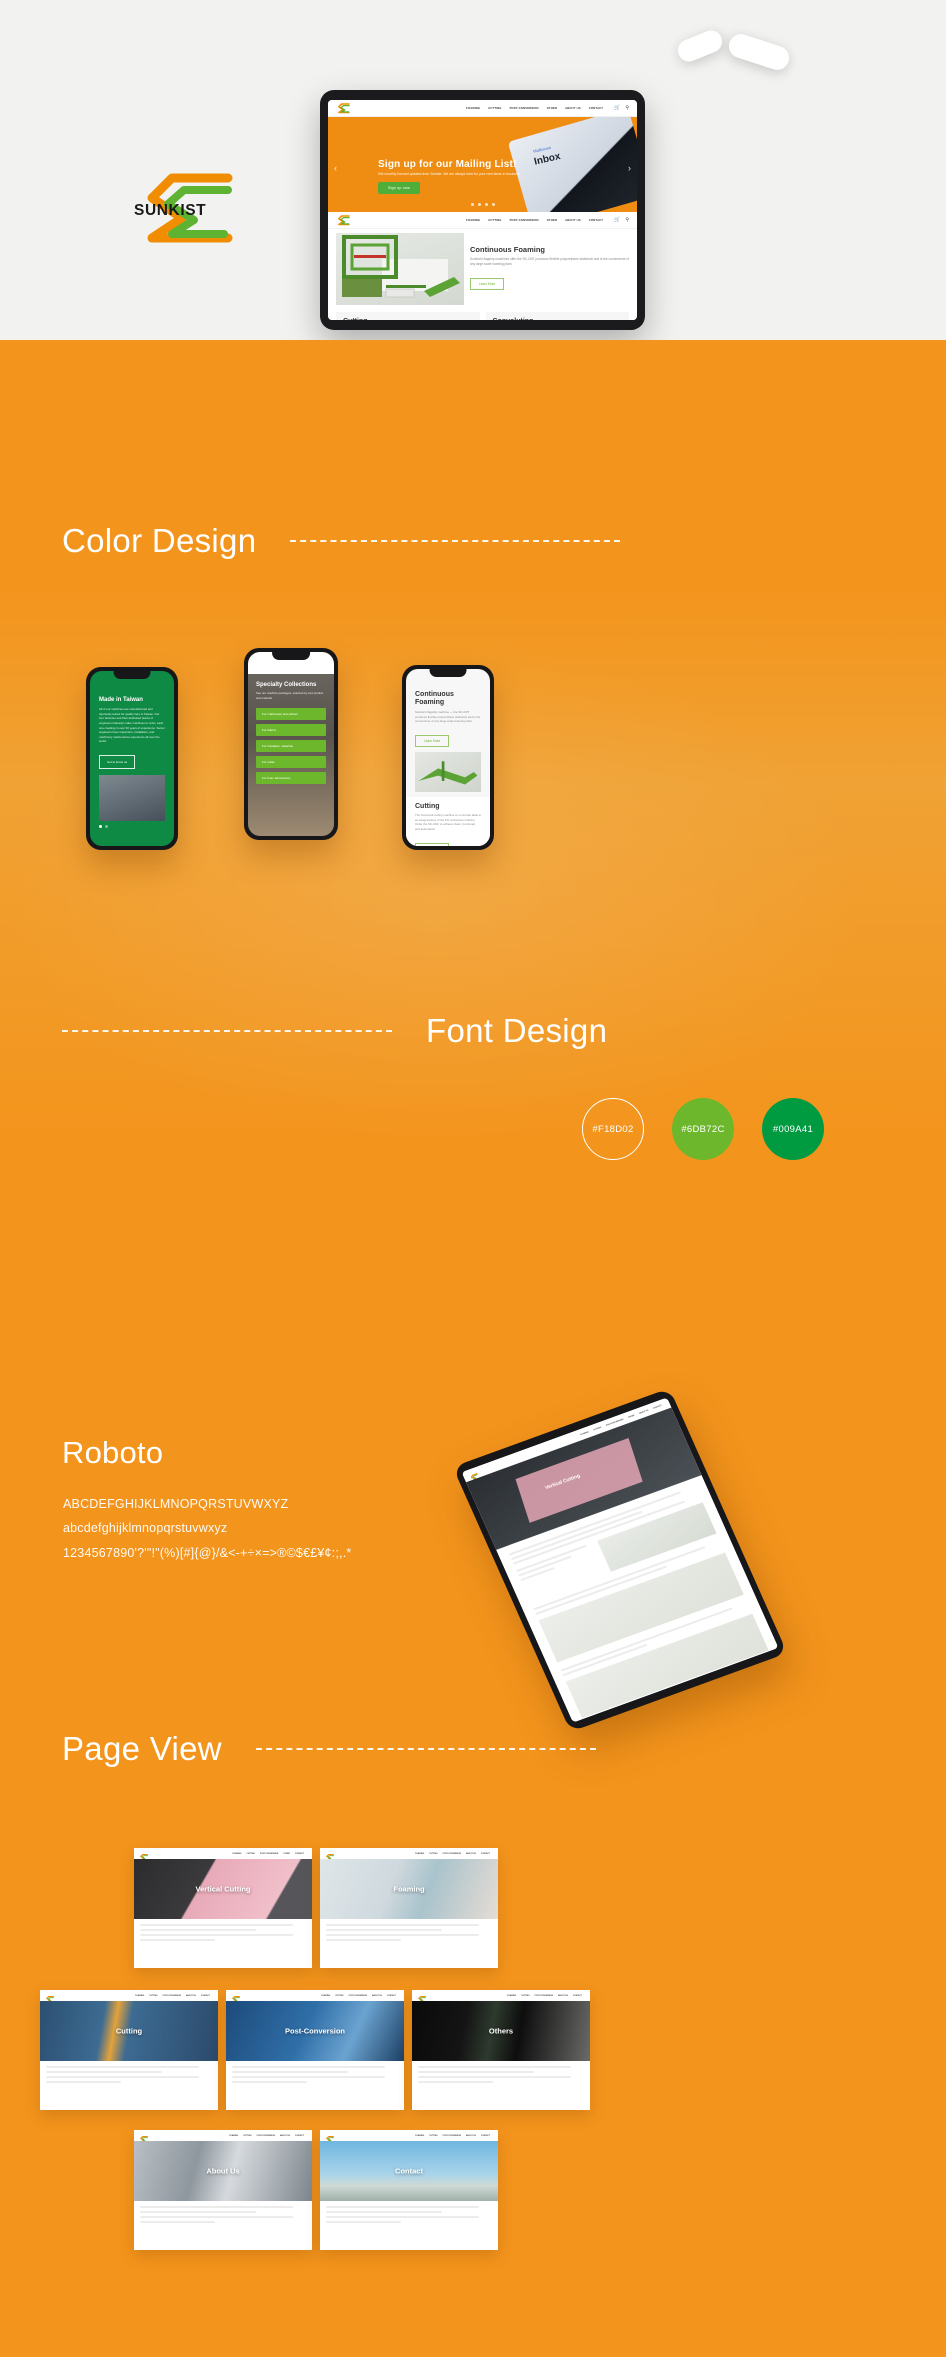 The height and width of the screenshot is (2357, 946). What do you see at coordinates (547, 159) in the screenshot?
I see `banner-phone-inbox-label: Inbox` at bounding box center [547, 159].